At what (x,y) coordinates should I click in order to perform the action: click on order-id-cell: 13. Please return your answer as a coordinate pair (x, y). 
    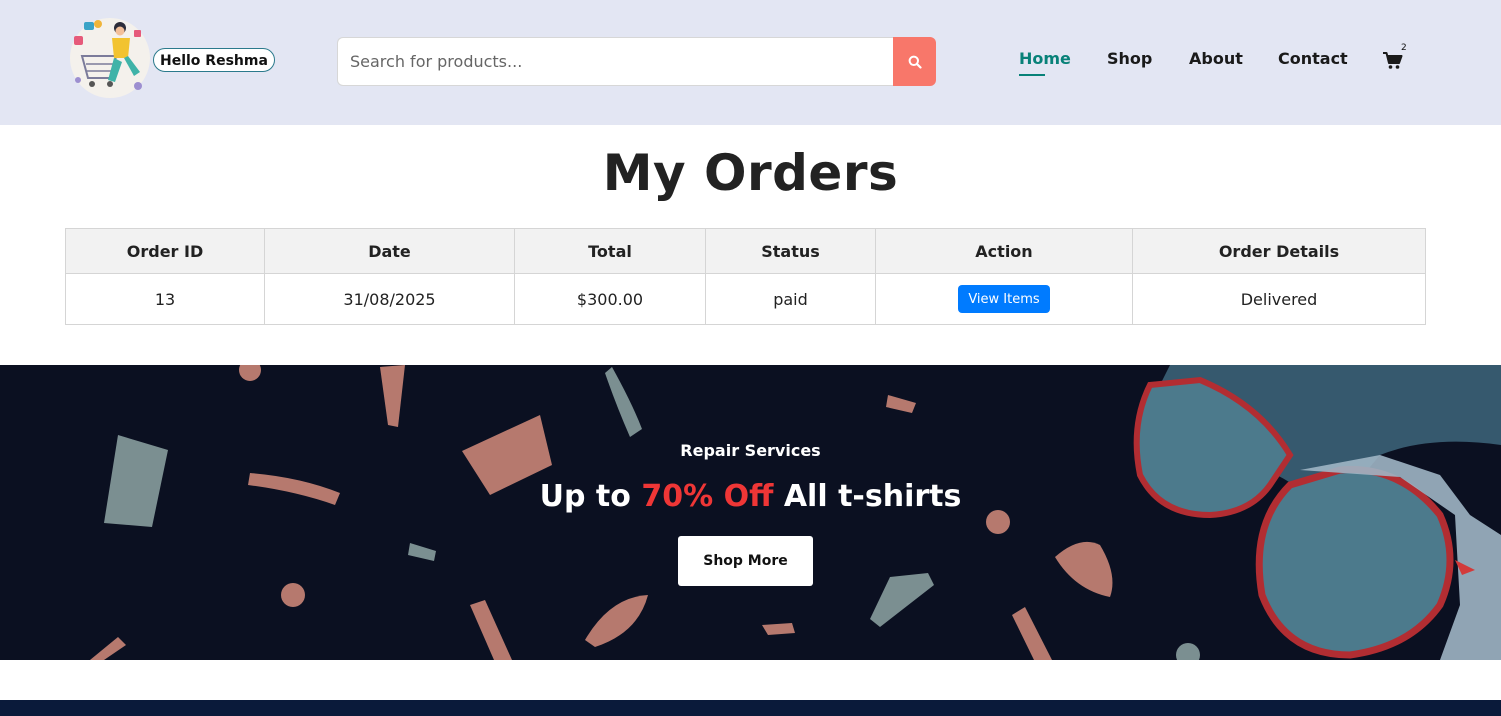
    Looking at the image, I should click on (165, 299).